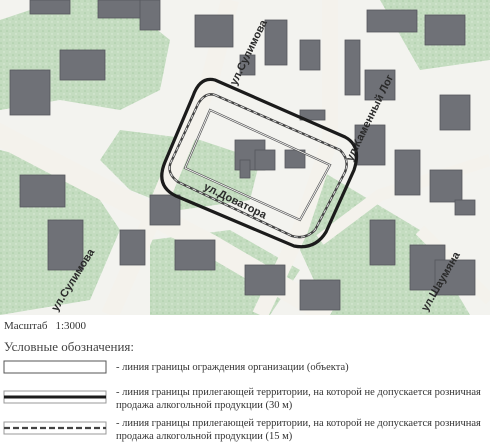  Describe the element at coordinates (69, 346) in the screenshot. I see `legend-title: Условные обозначения:` at that location.